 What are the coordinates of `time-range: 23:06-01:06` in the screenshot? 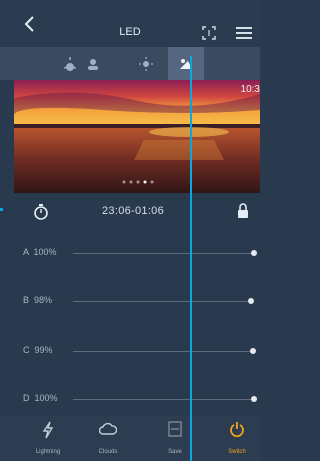 It's located at (133, 211).